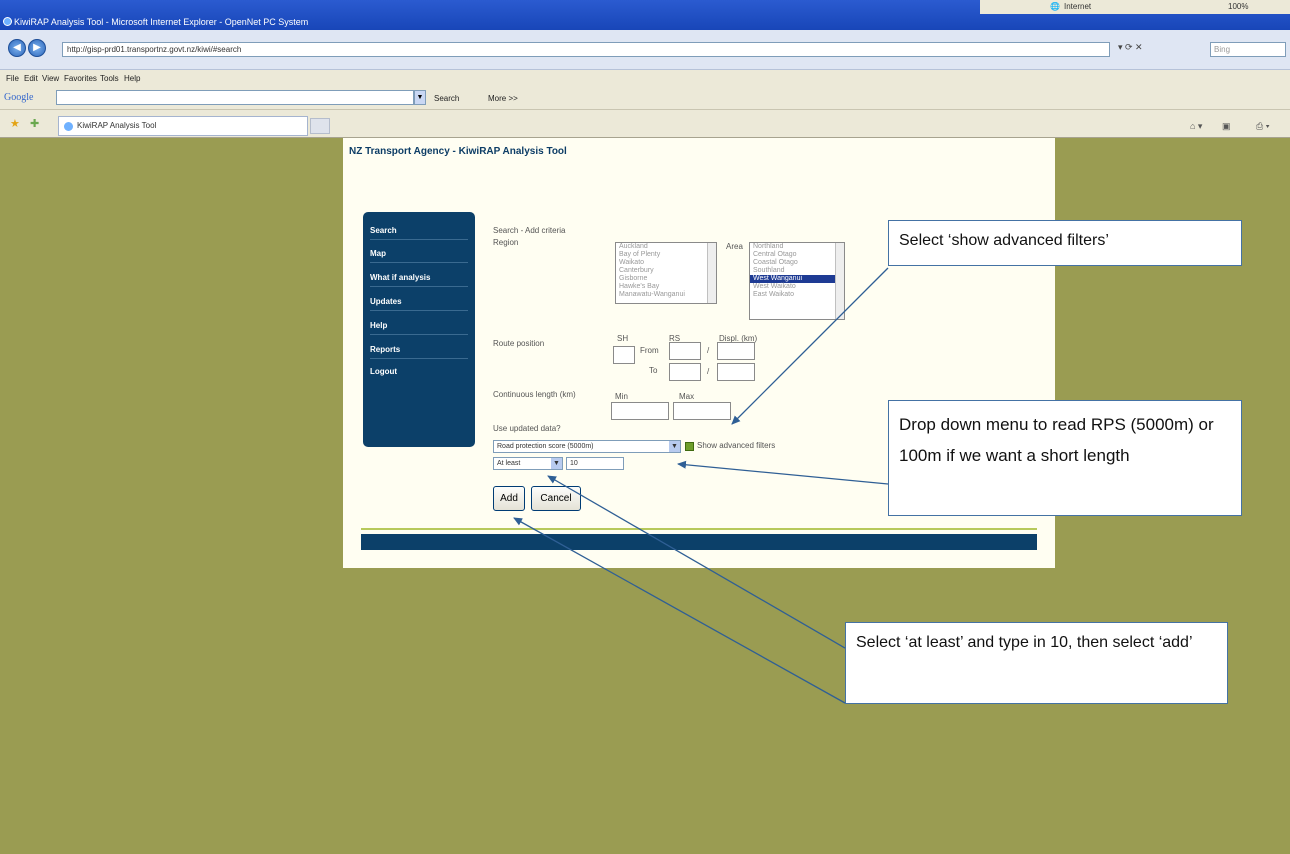  I want to click on arrow-to-add-button, so click(679, 610).